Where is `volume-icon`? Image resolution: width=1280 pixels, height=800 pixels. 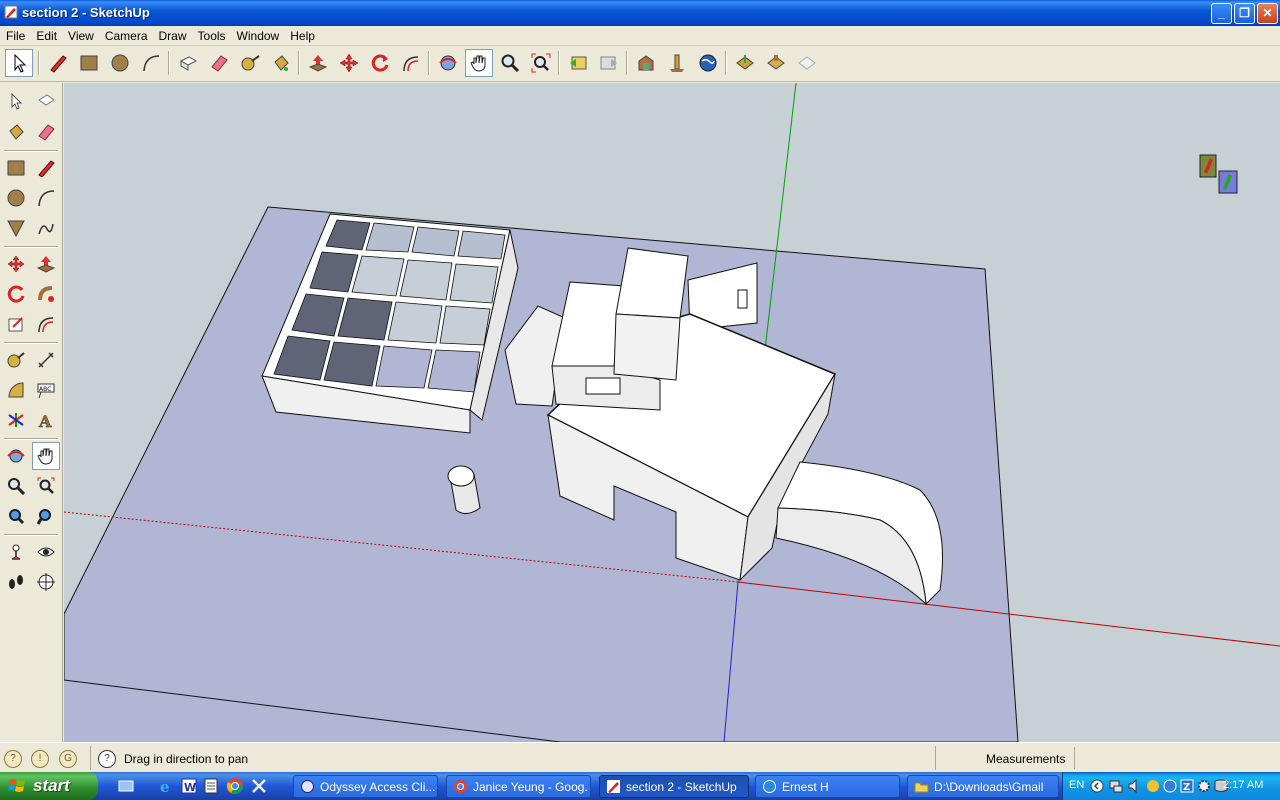 volume-icon is located at coordinates (1135, 786).